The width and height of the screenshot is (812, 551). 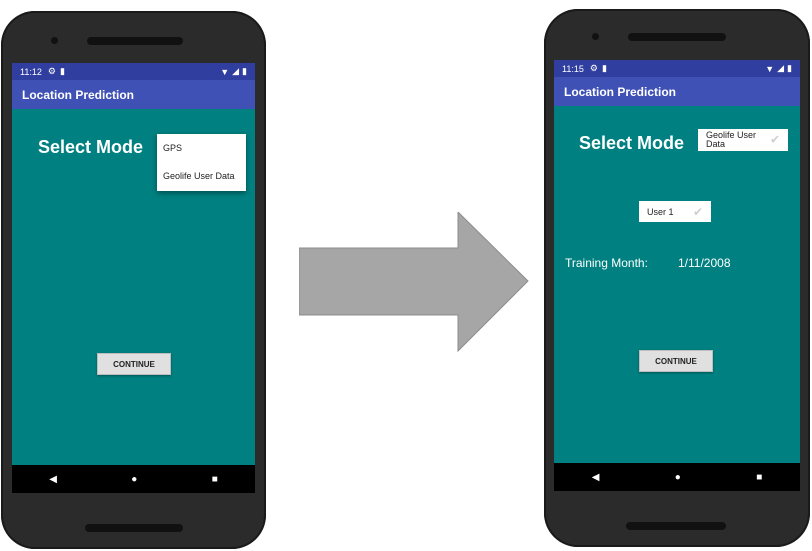 What do you see at coordinates (133, 71) in the screenshot?
I see `status-bar: 11:12 ⚙ ▮ ▼ ◢ ▮` at bounding box center [133, 71].